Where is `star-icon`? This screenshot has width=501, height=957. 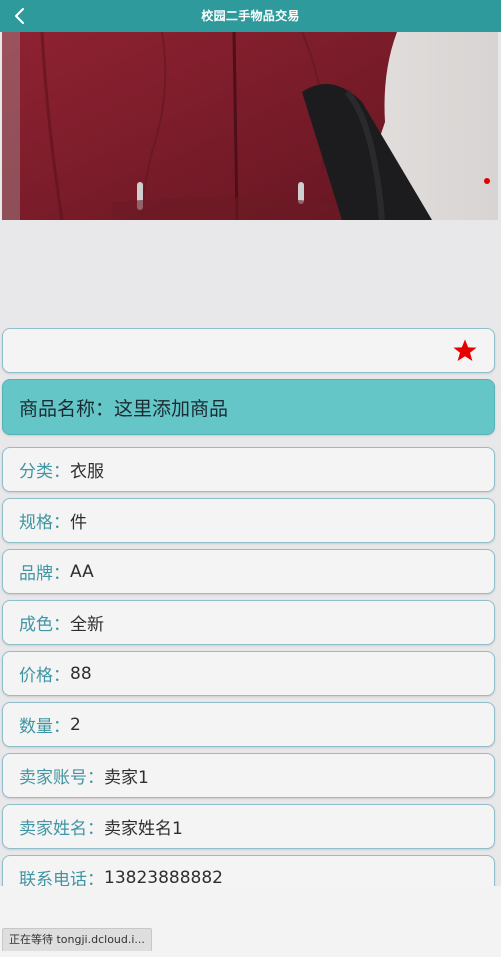
star-icon is located at coordinates (465, 350).